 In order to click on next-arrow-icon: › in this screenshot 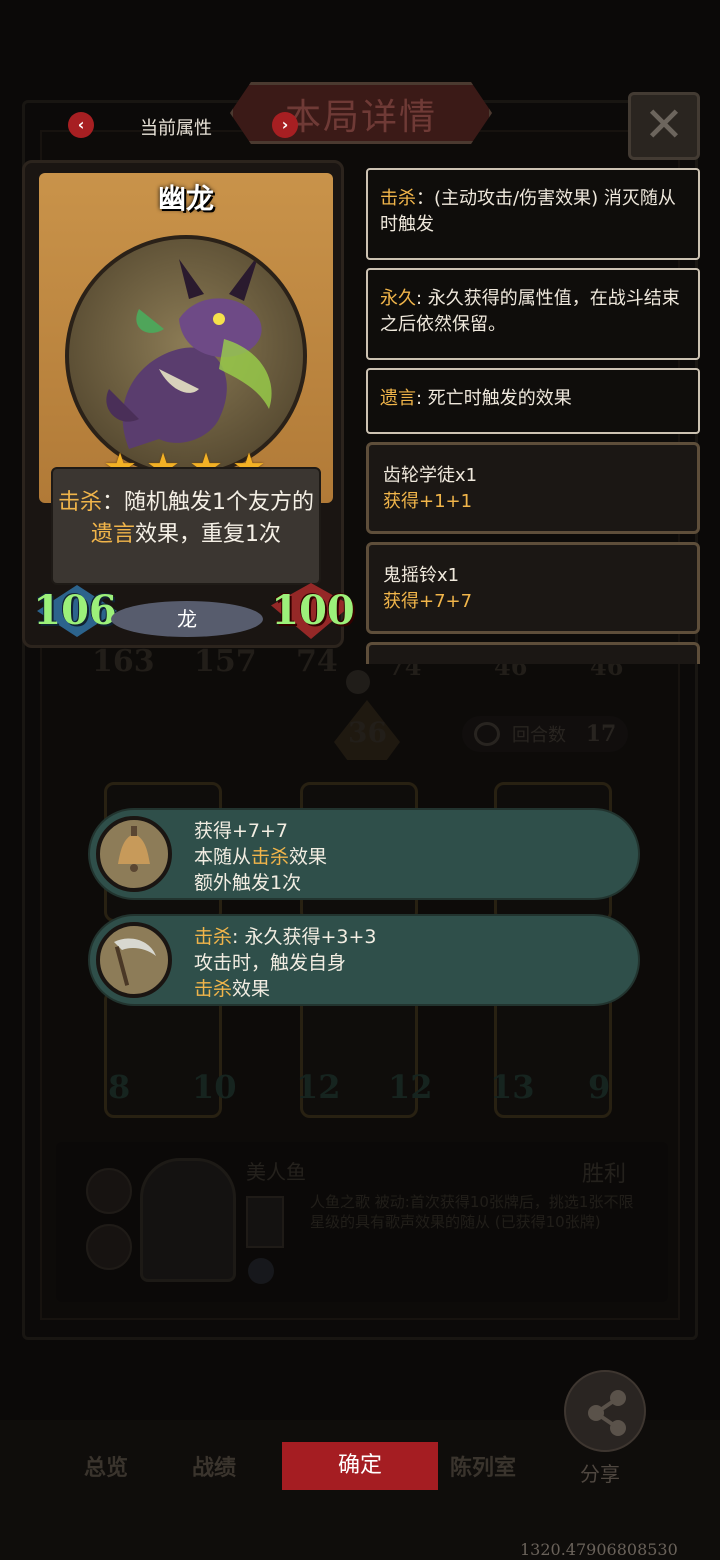, I will do `click(285, 125)`.